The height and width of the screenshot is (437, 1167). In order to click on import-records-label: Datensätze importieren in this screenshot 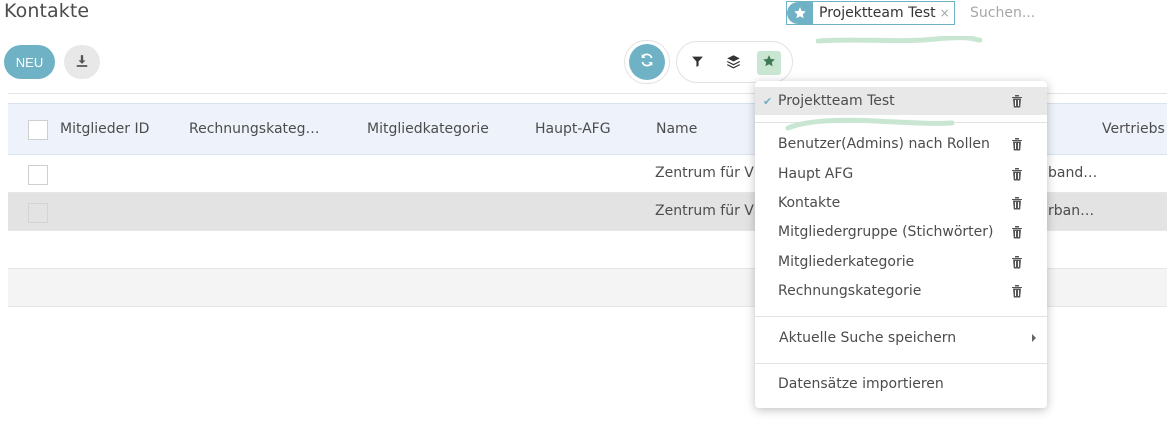, I will do `click(861, 384)`.